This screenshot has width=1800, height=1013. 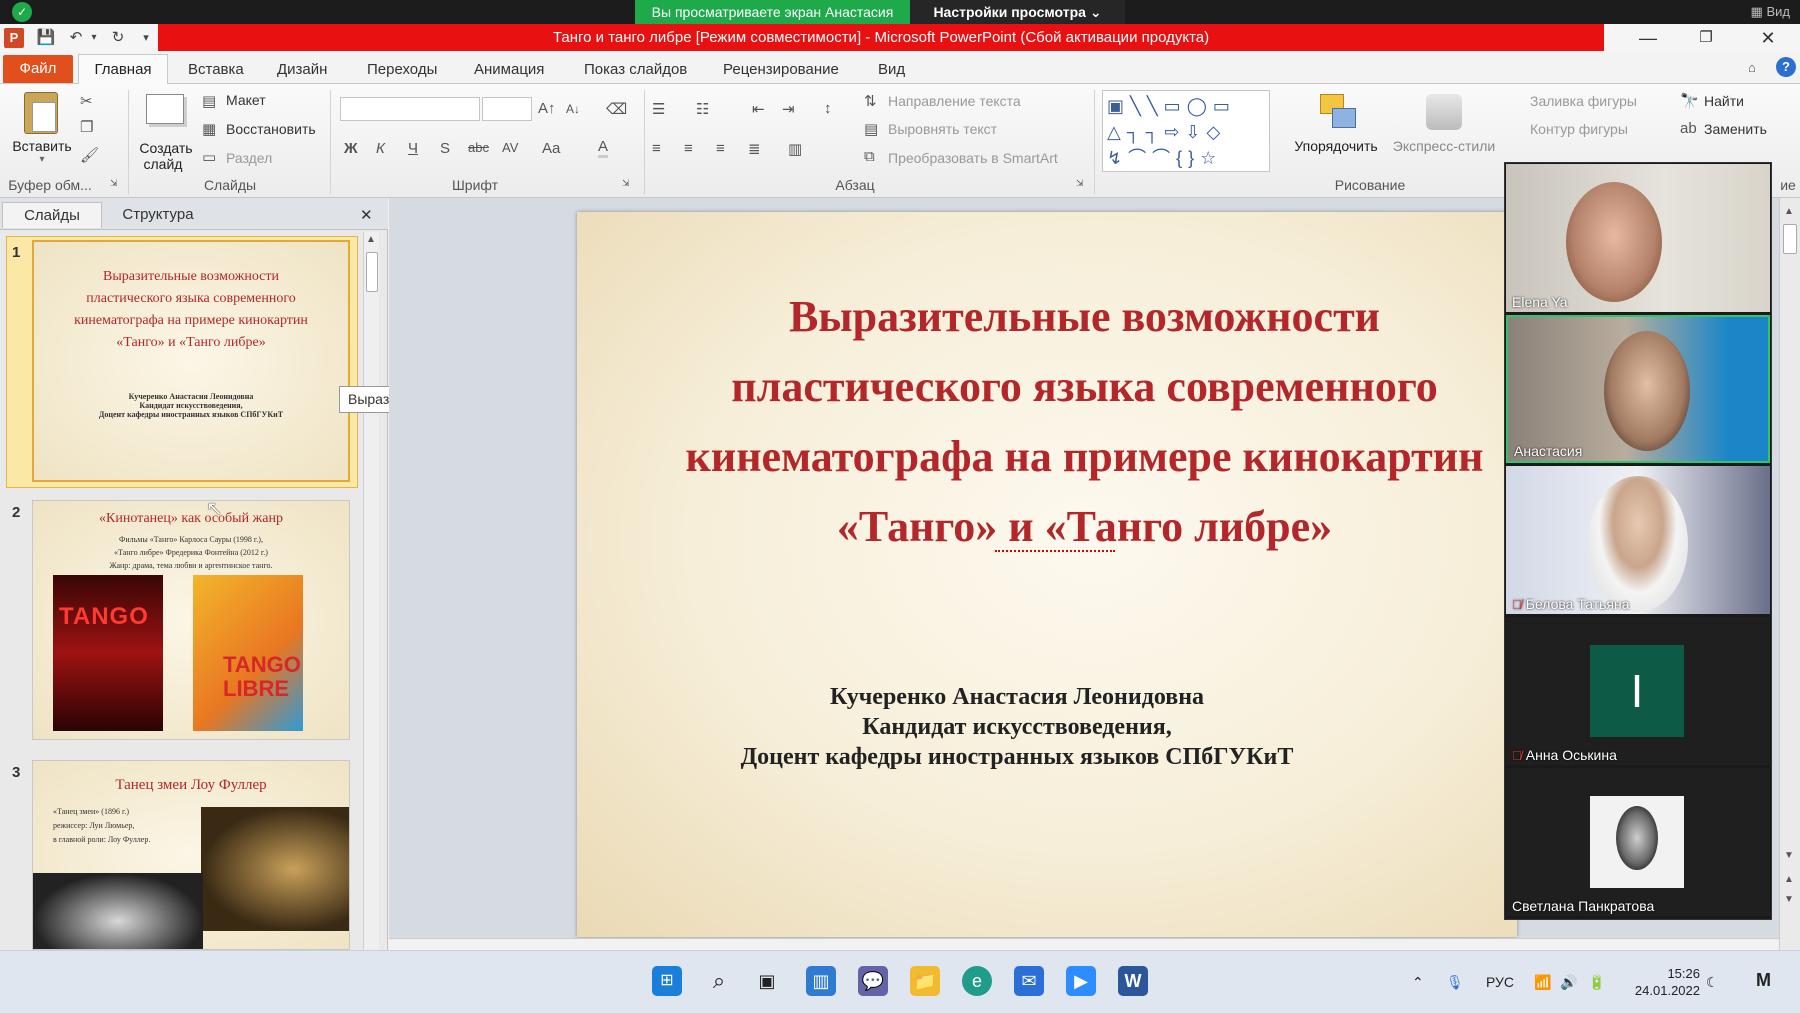 I want to click on smartart-button: Преобразовать в SmartArt, so click(x=973, y=158).